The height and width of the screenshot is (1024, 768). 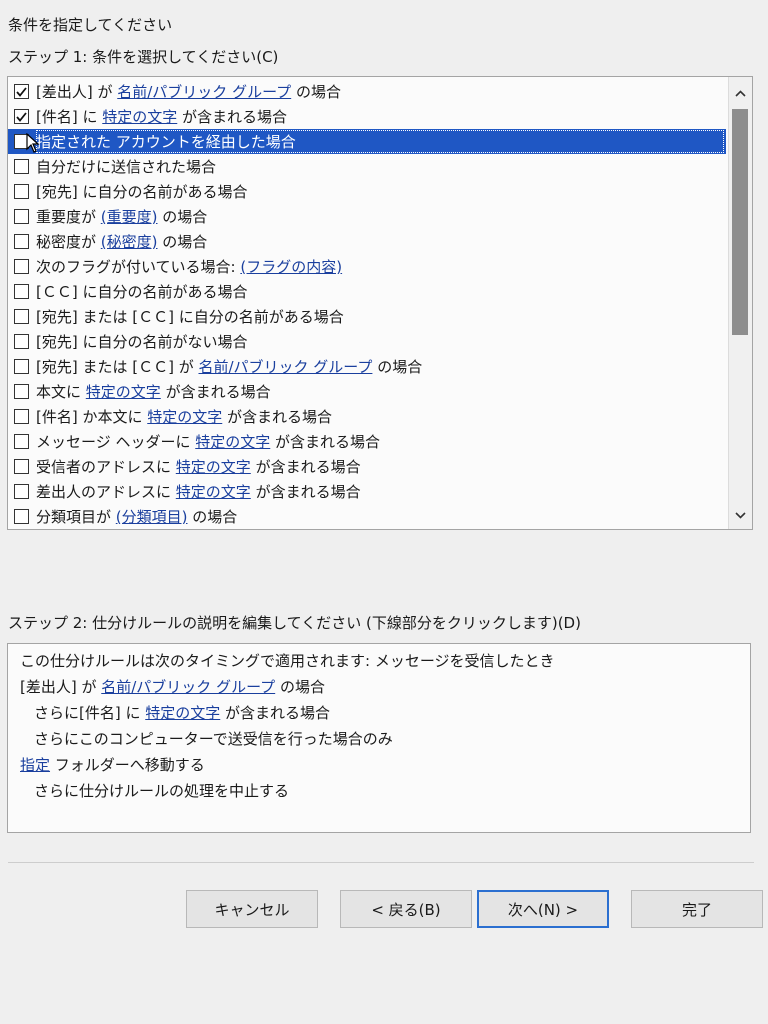 I want to click on condition-label: 秘密度が (秘密度) の場合, so click(x=121, y=241).